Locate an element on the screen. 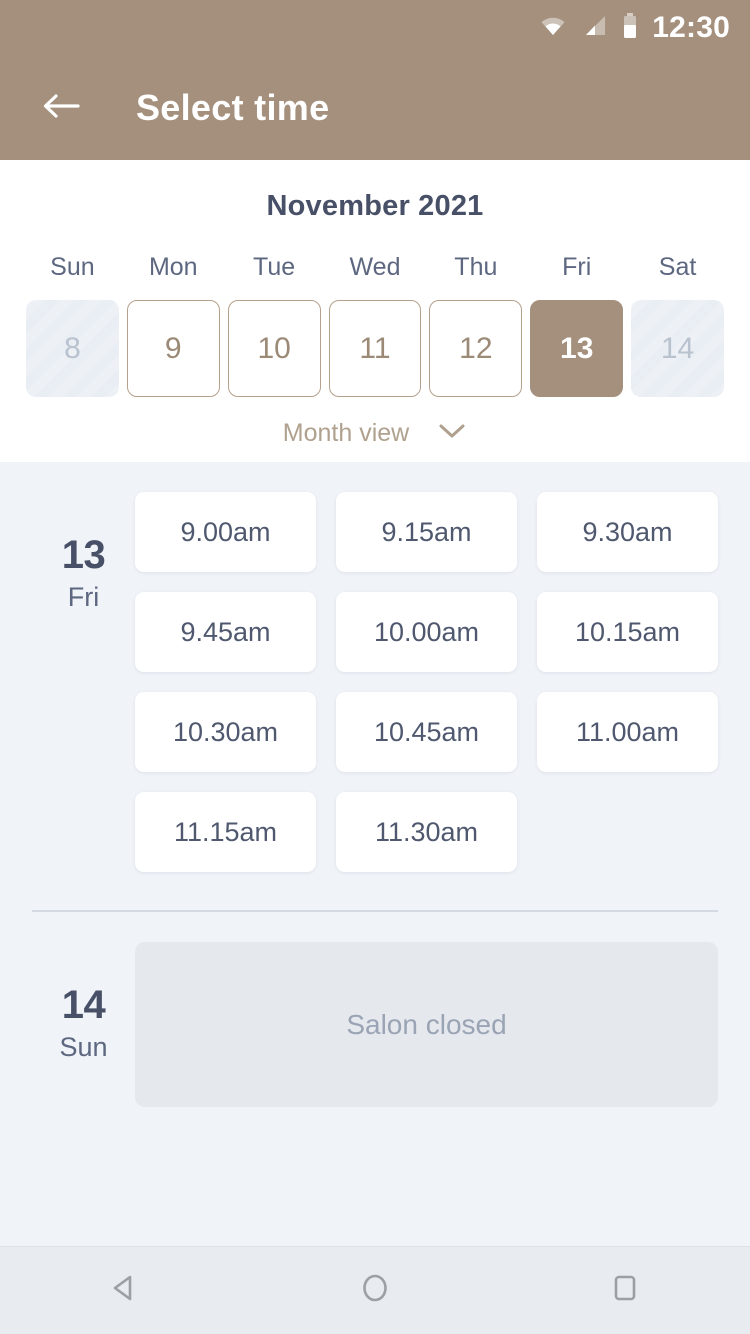  calendar-day-11: 11 is located at coordinates (375, 348).